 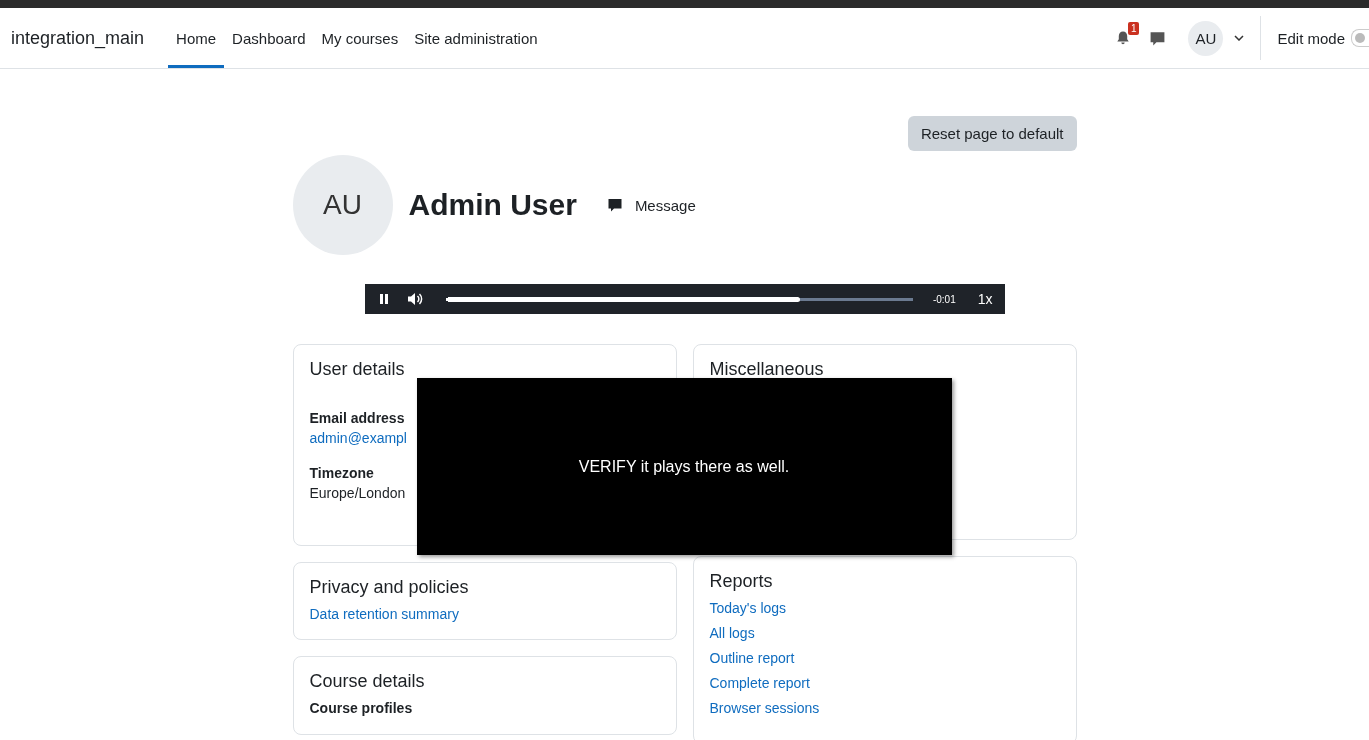 What do you see at coordinates (484, 614) in the screenshot?
I see `report-link: Data retention summary` at bounding box center [484, 614].